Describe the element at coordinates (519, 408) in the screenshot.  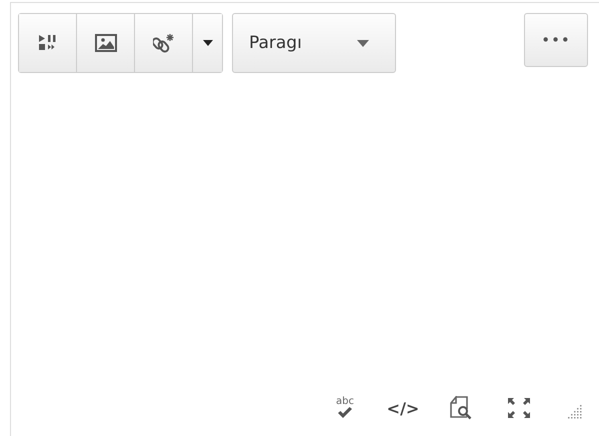
I see `fullscreen-icon` at that location.